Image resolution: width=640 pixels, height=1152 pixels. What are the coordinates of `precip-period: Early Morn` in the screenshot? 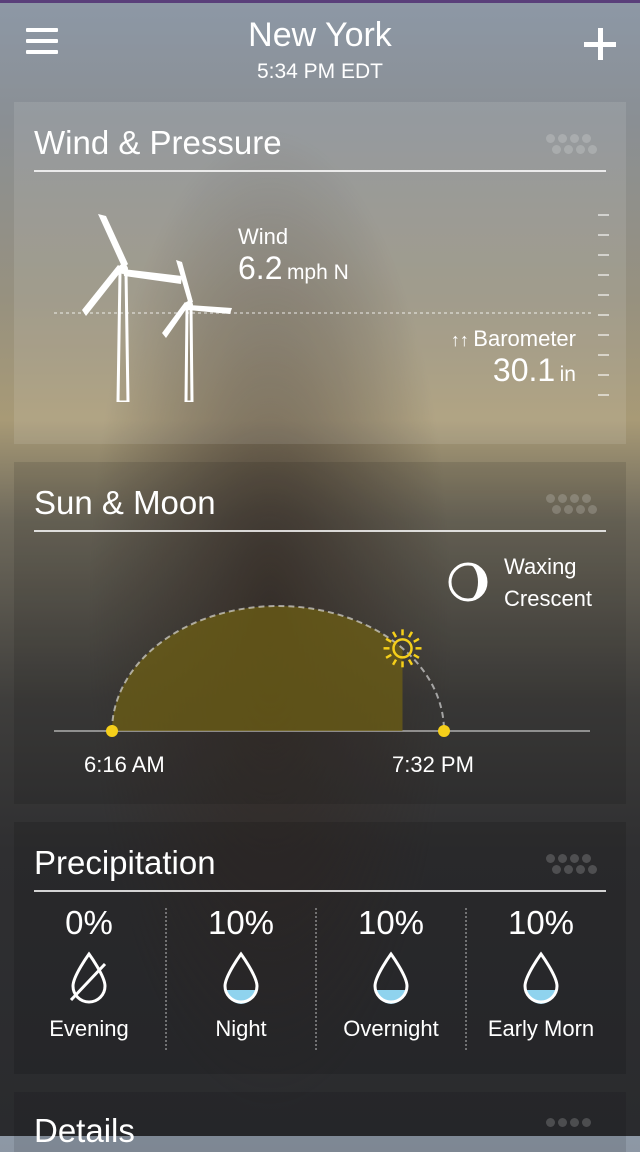 It's located at (541, 1028).